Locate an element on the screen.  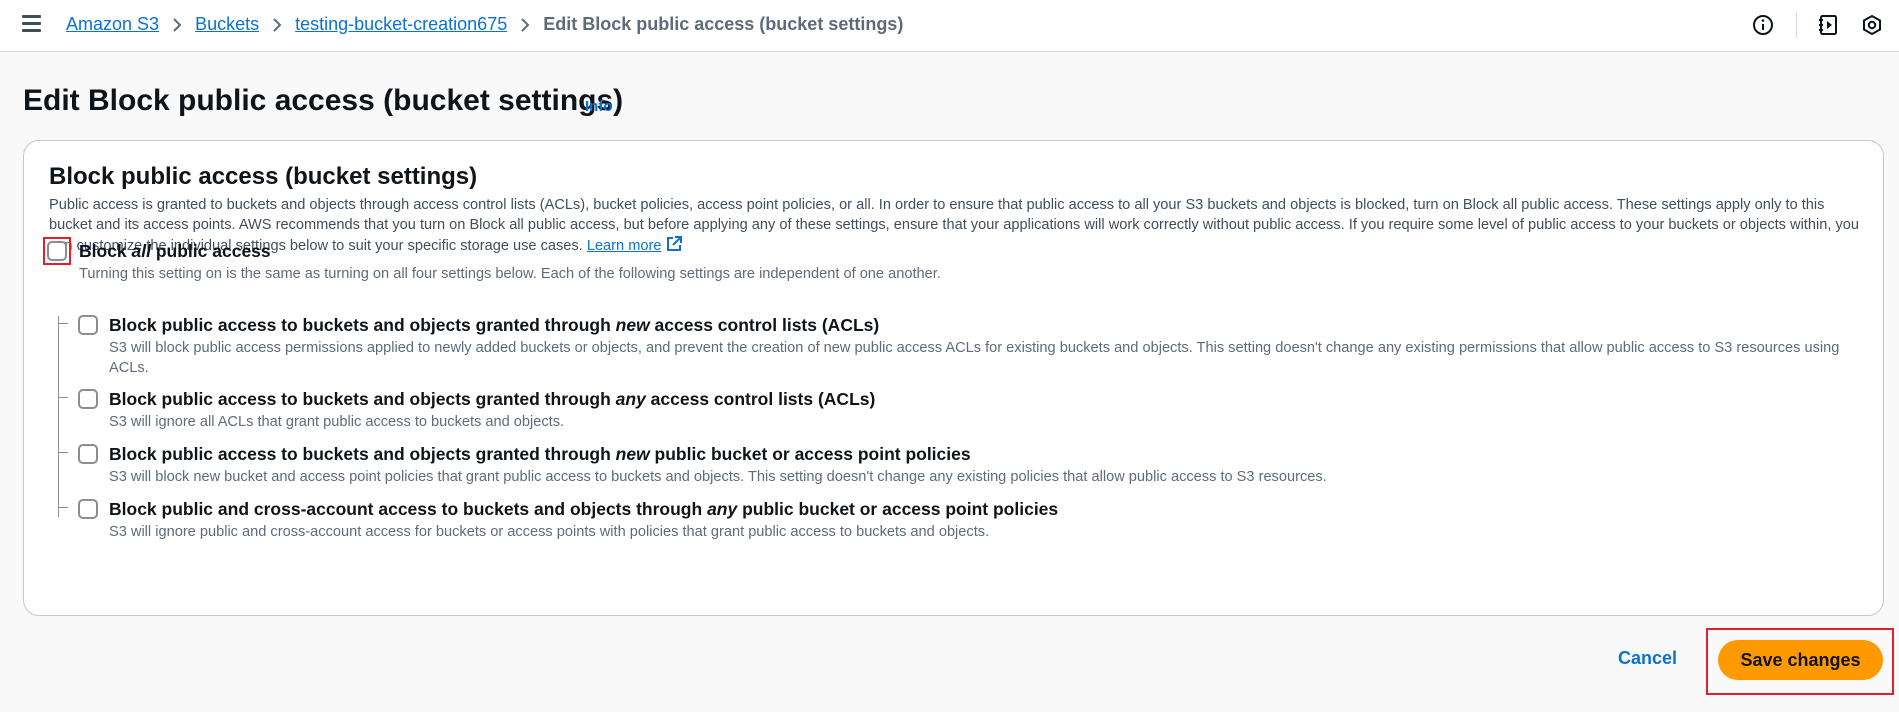
menu-hamburger-icon is located at coordinates (32, 24).